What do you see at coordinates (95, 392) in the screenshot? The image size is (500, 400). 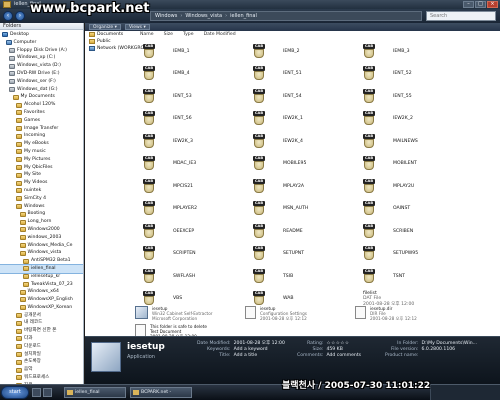 I see `taskbar-button: iellen_final` at bounding box center [95, 392].